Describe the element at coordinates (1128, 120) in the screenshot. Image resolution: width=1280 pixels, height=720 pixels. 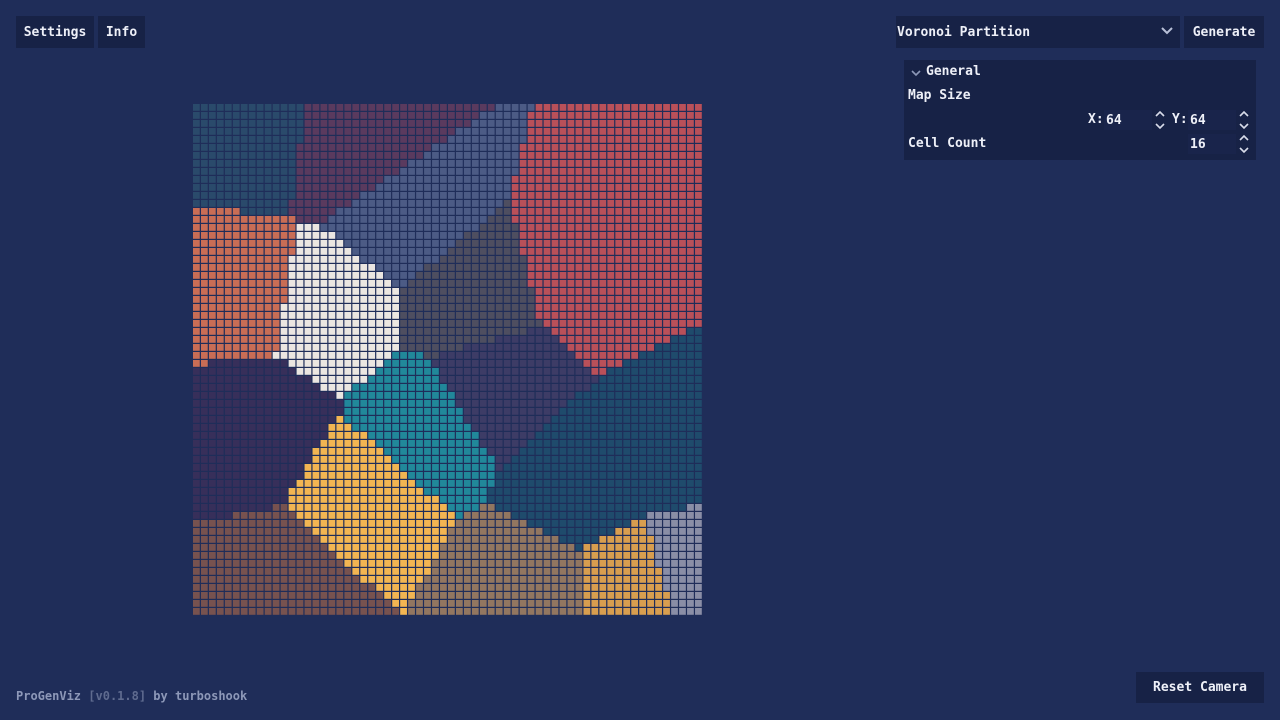
I see `map-size-x-input: 64` at that location.